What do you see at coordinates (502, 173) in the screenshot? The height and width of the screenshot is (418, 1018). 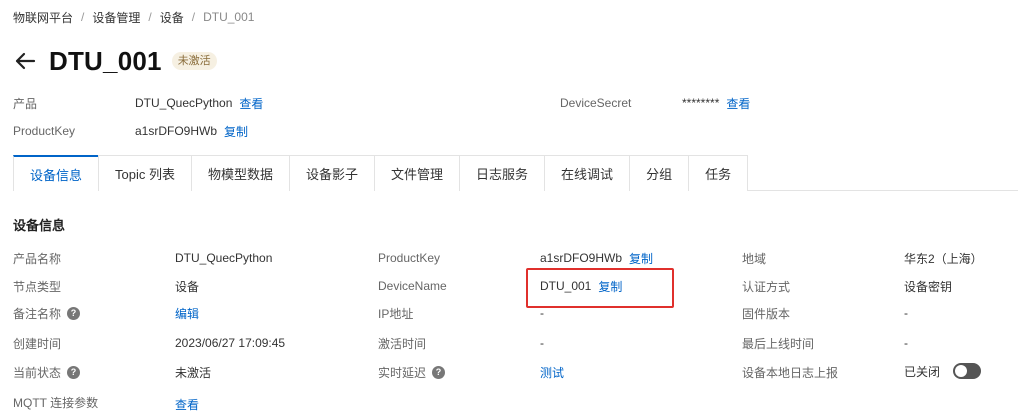 I see `tab-log-service: 日志服务` at bounding box center [502, 173].